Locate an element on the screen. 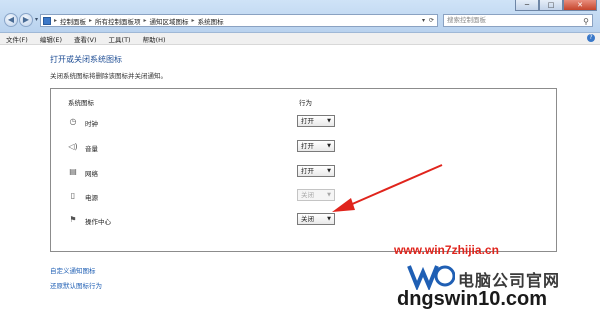 This screenshot has width=600, height=322. watermark-logo is located at coordinates (431, 277).